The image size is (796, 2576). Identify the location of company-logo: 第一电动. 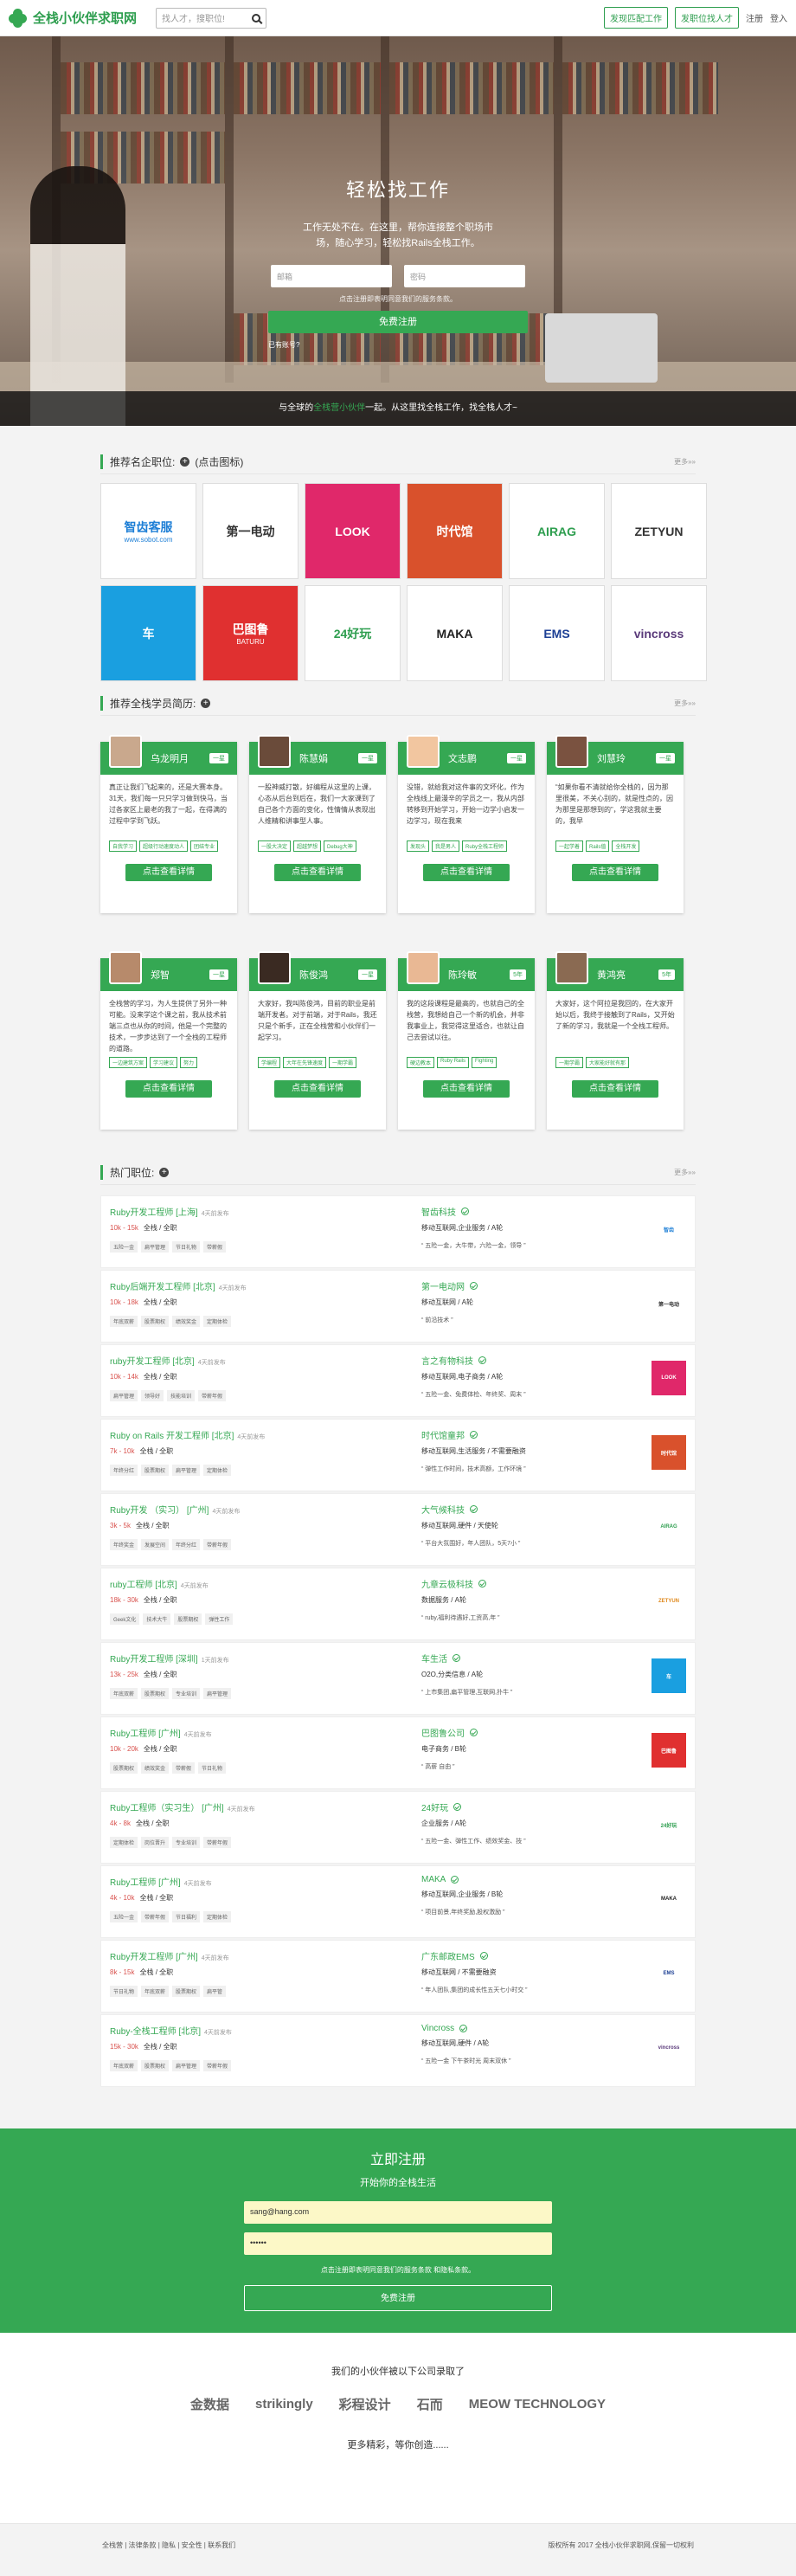
(669, 1303).